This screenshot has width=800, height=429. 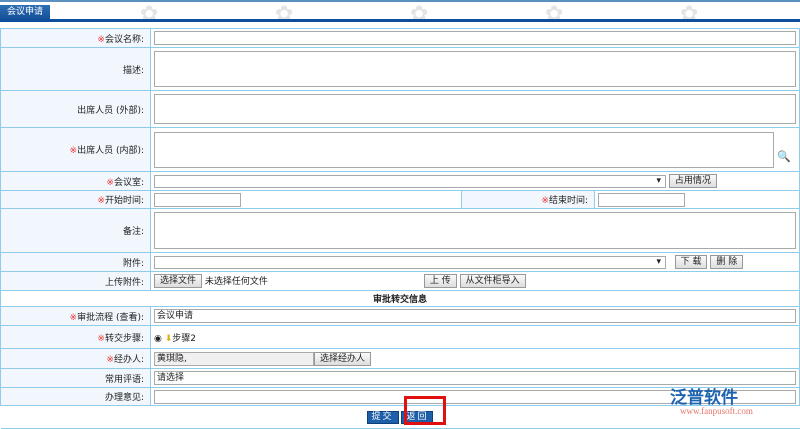 What do you see at coordinates (128, 360) in the screenshot?
I see `label-handler: 经办人:` at bounding box center [128, 360].